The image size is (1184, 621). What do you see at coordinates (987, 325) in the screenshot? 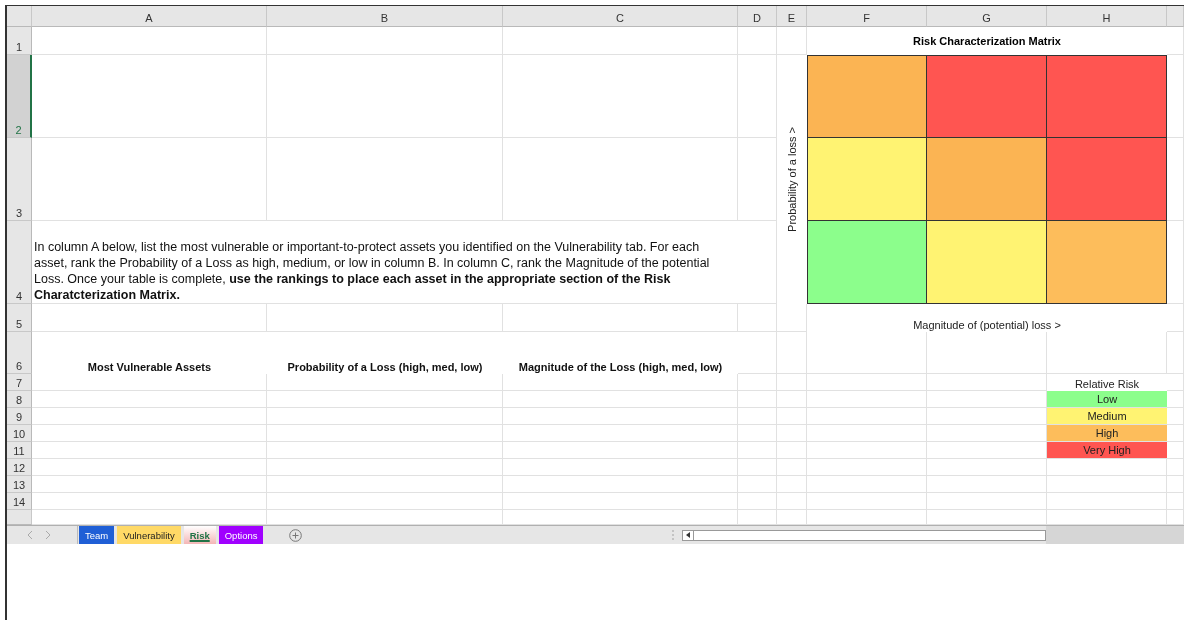
I see `x-axis-label: Magnitude of (potential) loss >` at bounding box center [987, 325].